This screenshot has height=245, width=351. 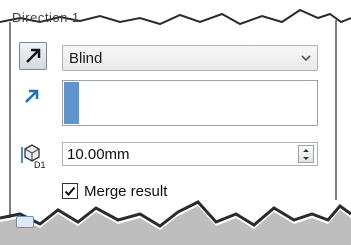 I want to click on svg-text: D1, so click(x=40, y=164).